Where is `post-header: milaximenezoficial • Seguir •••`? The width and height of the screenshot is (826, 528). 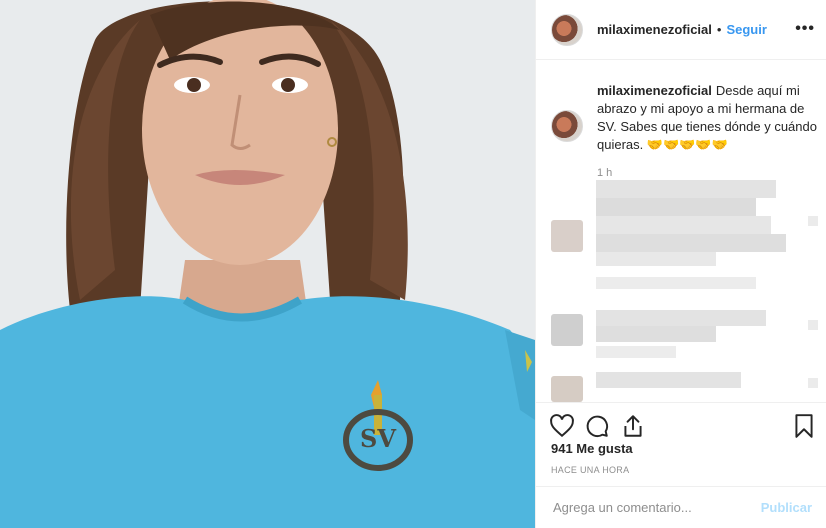
post-header: milaximenezoficial • Seguir ••• is located at coordinates (681, 30).